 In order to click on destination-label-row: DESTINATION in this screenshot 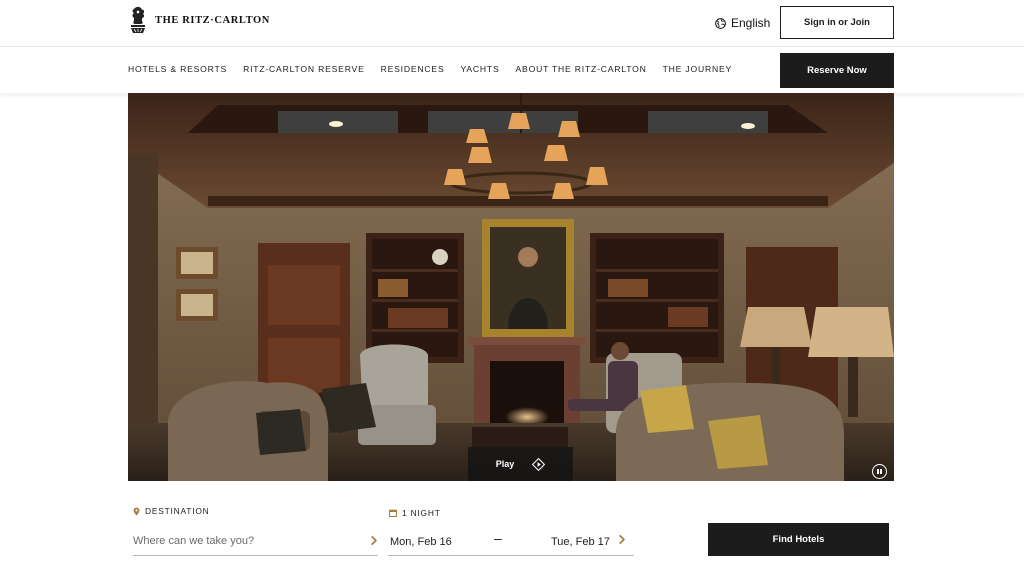, I will do `click(171, 511)`.